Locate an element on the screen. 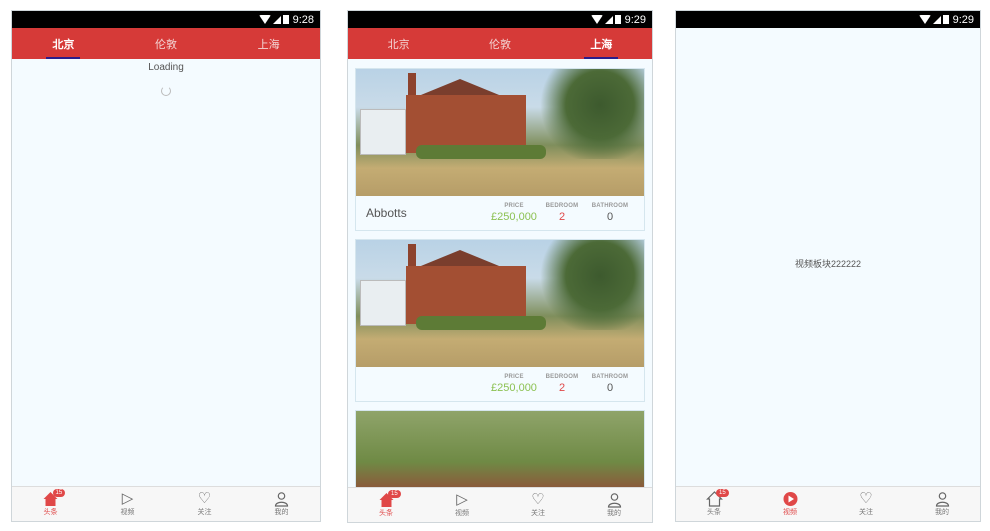  listing-info: Abbotts PRICE £250,000 BEDROOM 2 BATHROOM 0 is located at coordinates (500, 213).